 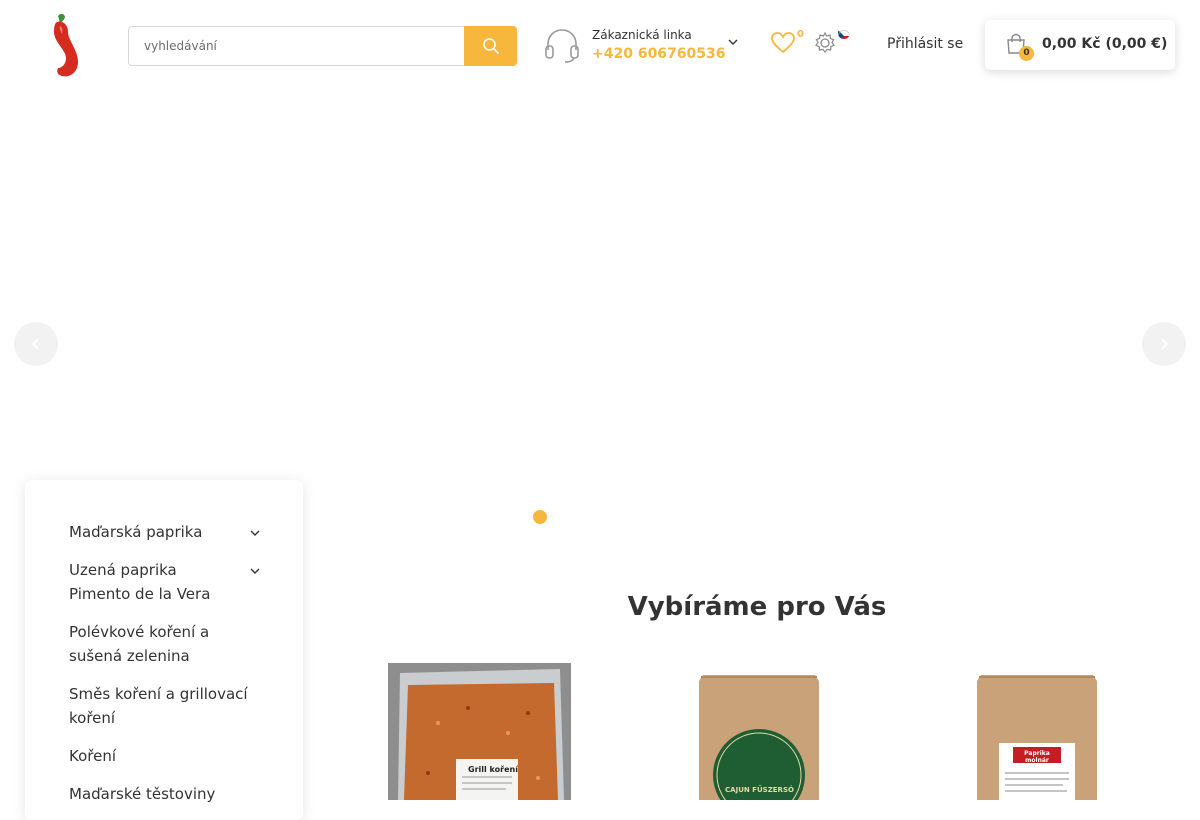 What do you see at coordinates (167, 756) in the screenshot?
I see `category-item-koreni: Koření` at bounding box center [167, 756].